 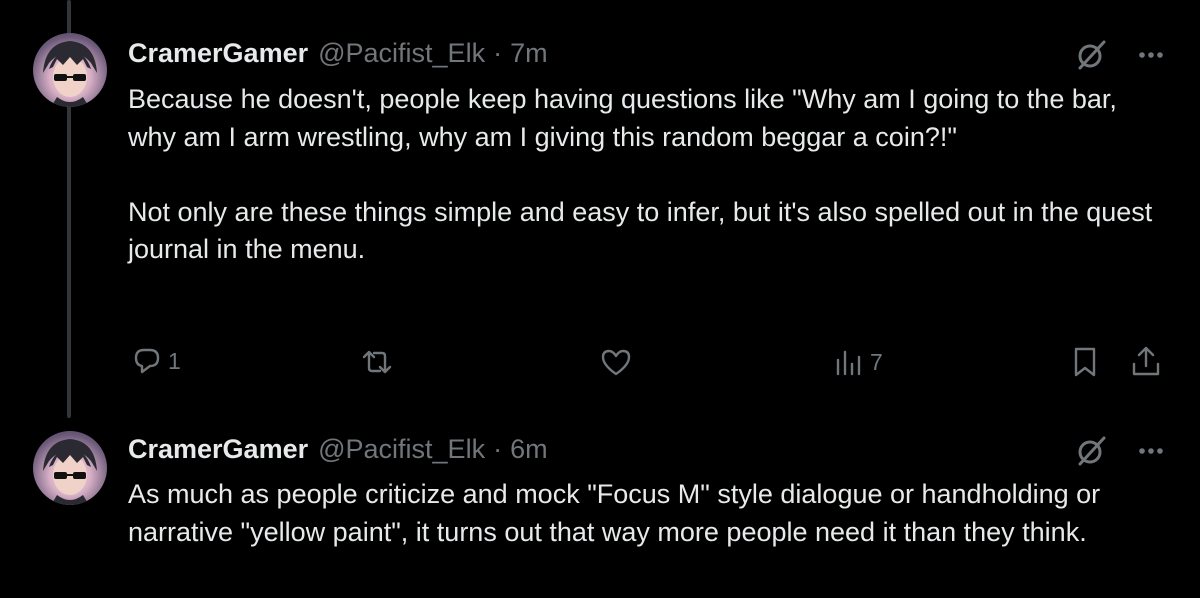 I want to click on views-count: 7, so click(x=876, y=361).